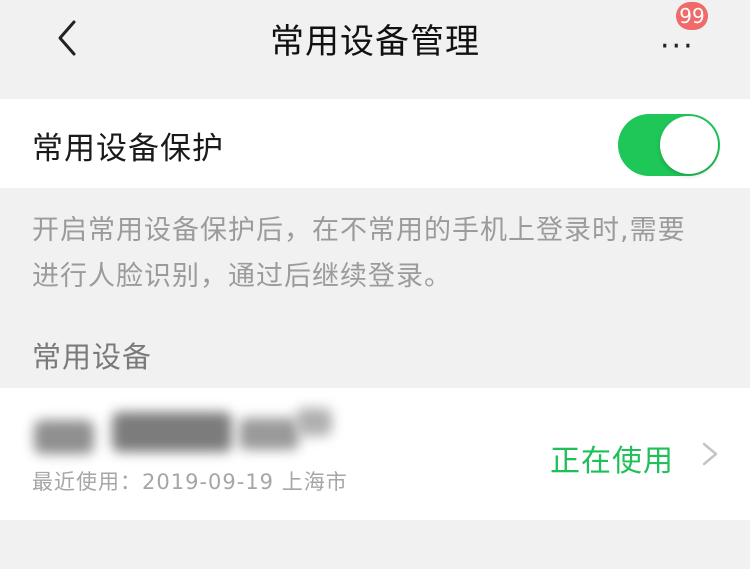 The width and height of the screenshot is (750, 569). What do you see at coordinates (692, 16) in the screenshot?
I see `notification-badge: 99` at bounding box center [692, 16].